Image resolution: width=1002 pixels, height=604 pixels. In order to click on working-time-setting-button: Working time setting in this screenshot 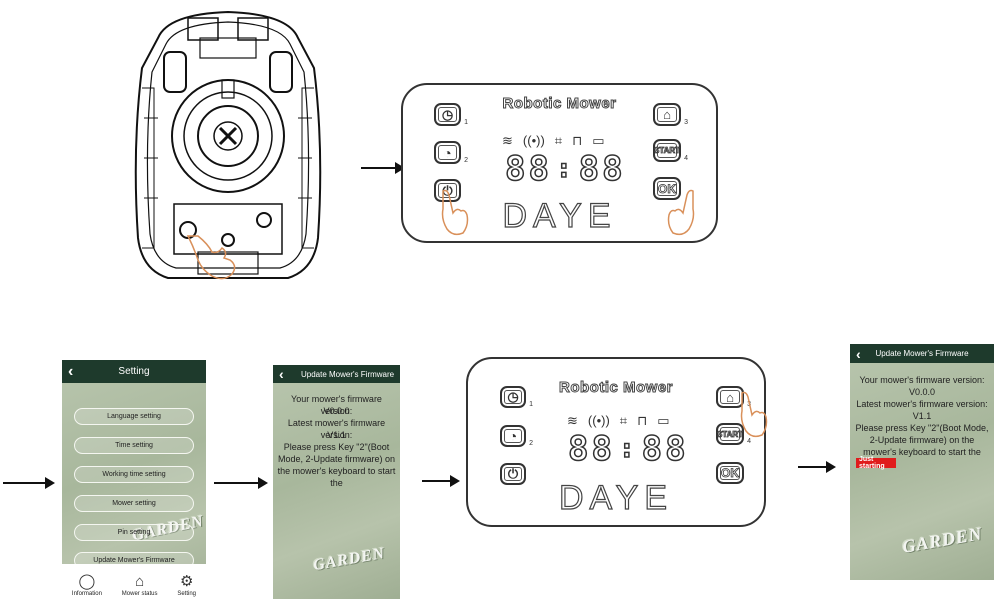, I will do `click(134, 474)`.